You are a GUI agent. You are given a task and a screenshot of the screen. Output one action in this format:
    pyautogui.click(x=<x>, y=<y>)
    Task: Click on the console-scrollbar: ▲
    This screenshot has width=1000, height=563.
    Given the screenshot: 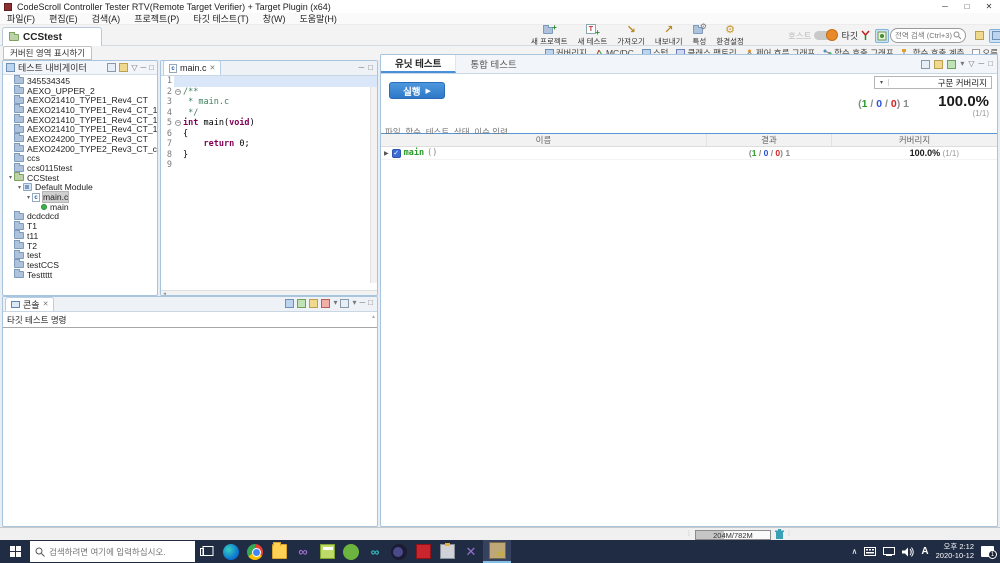 What is the action you would take?
    pyautogui.click(x=373, y=317)
    